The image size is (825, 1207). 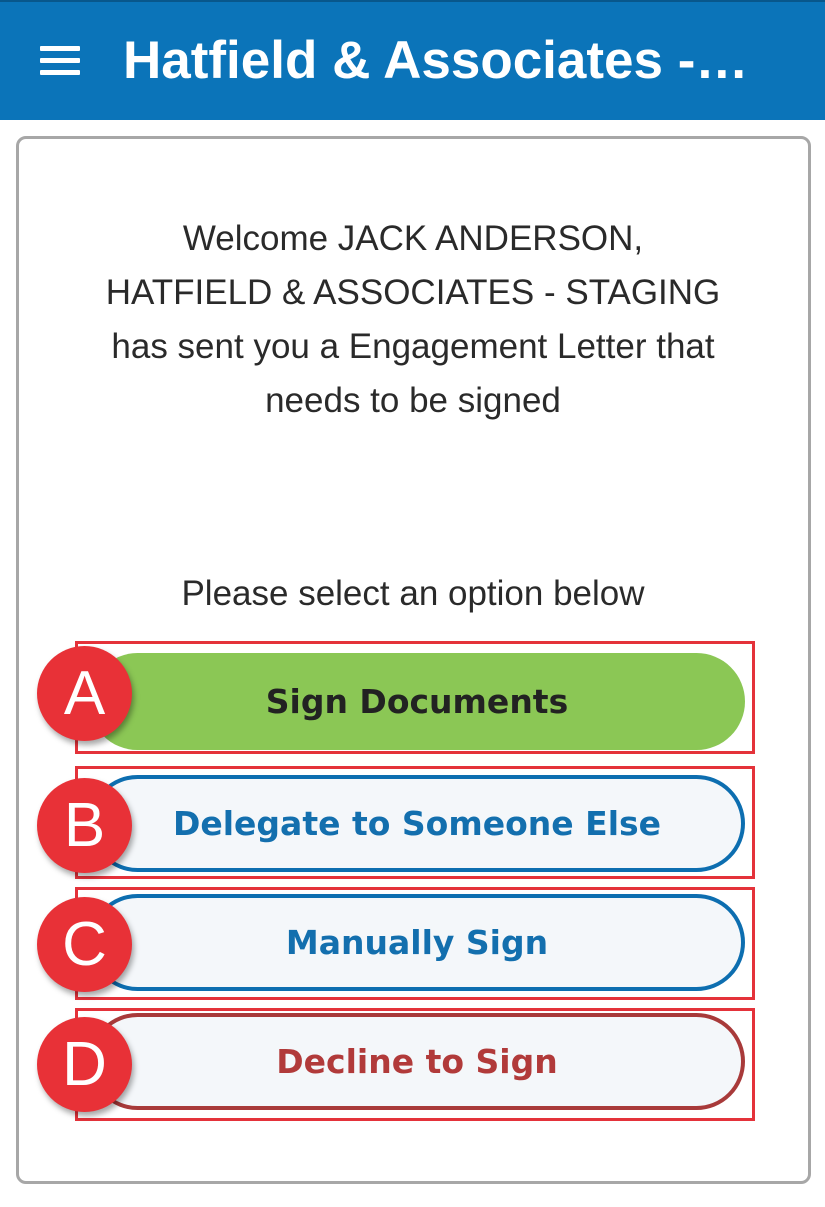 What do you see at coordinates (417, 823) in the screenshot?
I see `delegate-button: Delegate to Someone Else` at bounding box center [417, 823].